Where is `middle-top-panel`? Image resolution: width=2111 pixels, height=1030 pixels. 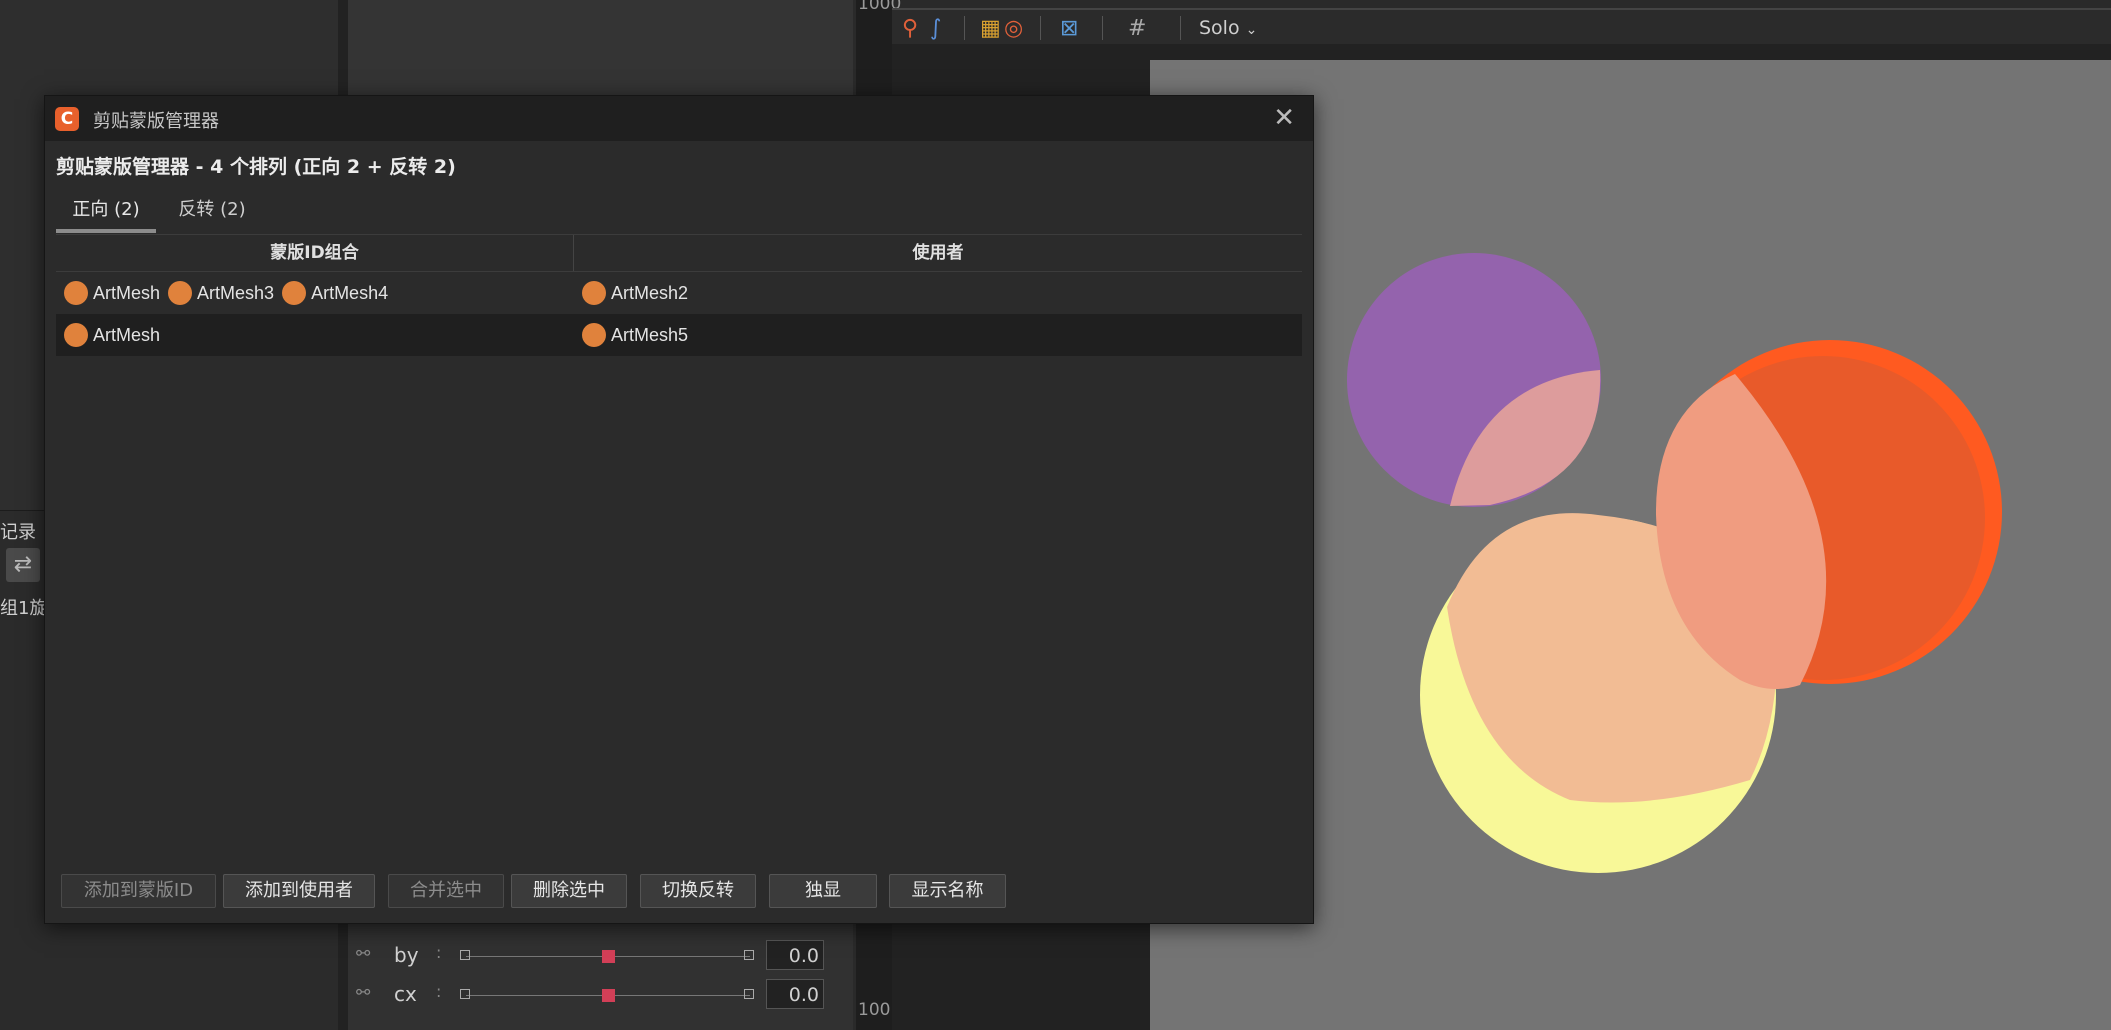 middle-top-panel is located at coordinates (600, 48).